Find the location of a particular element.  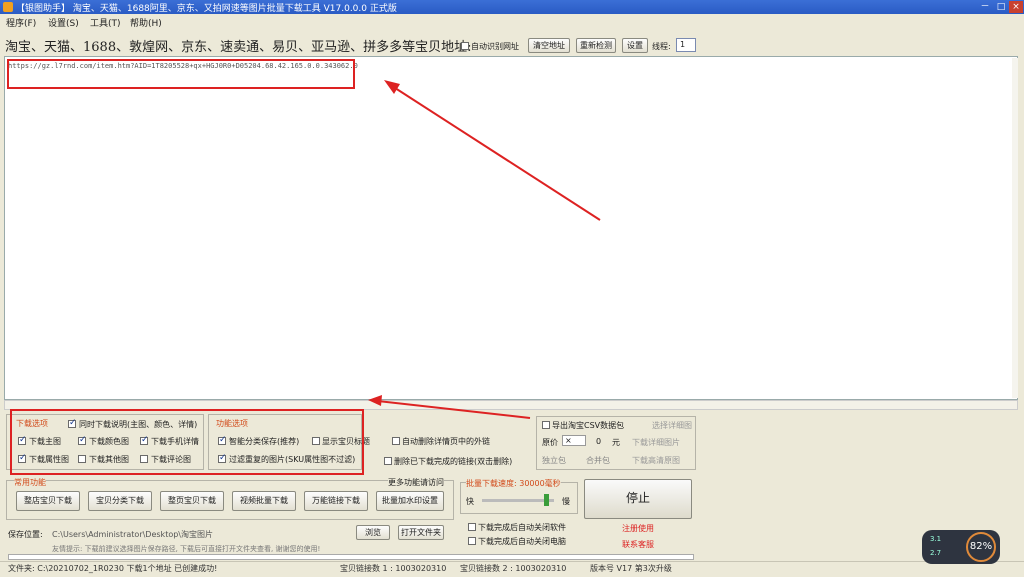

export-csv-checkbox is located at coordinates (546, 425).